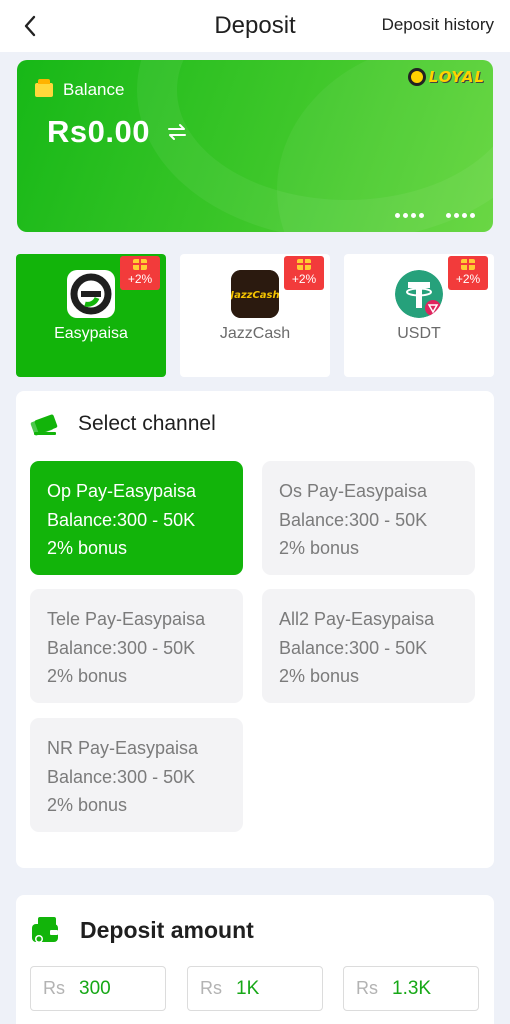  I want to click on back-button, so click(30, 26).